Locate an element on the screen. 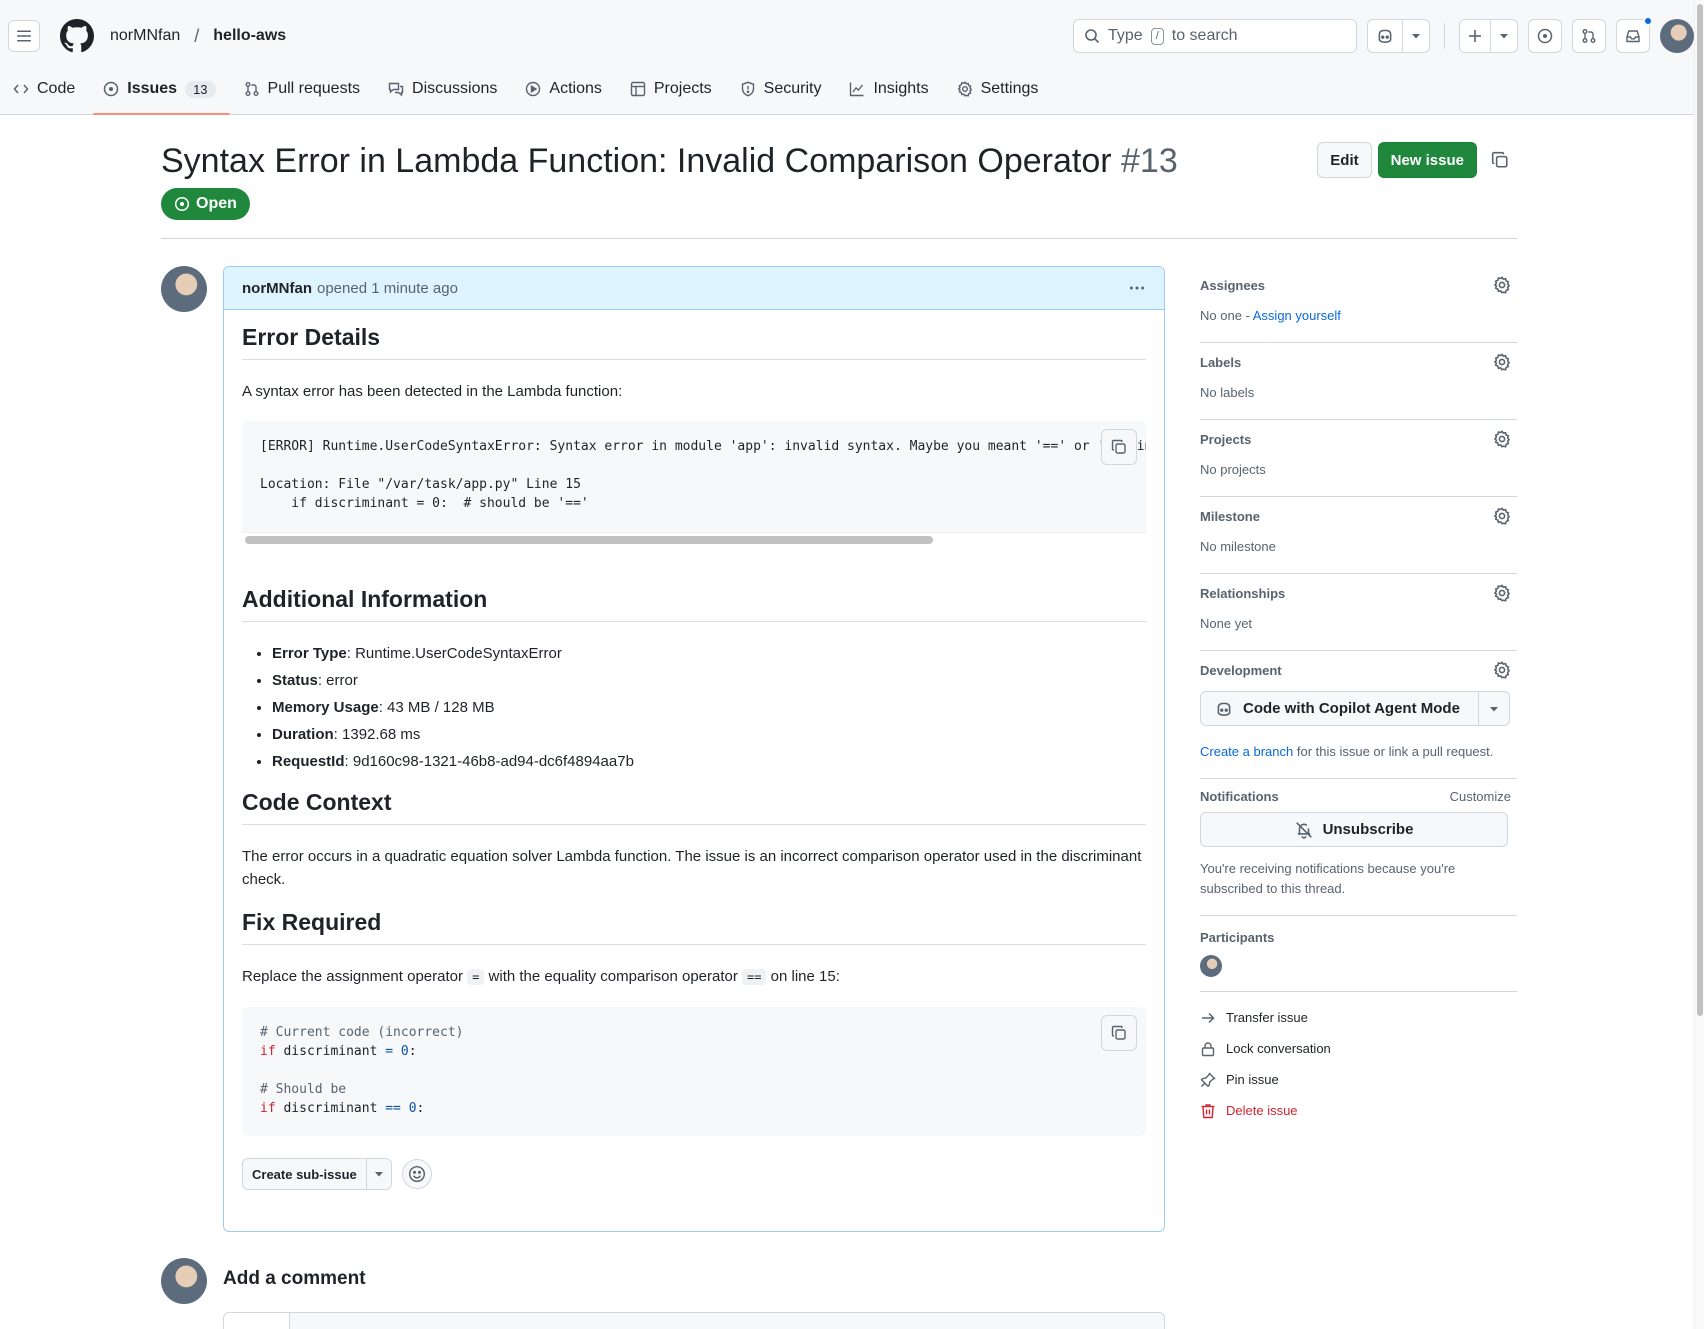  create-sub-issue-label: Create sub-issue is located at coordinates (304, 1174).